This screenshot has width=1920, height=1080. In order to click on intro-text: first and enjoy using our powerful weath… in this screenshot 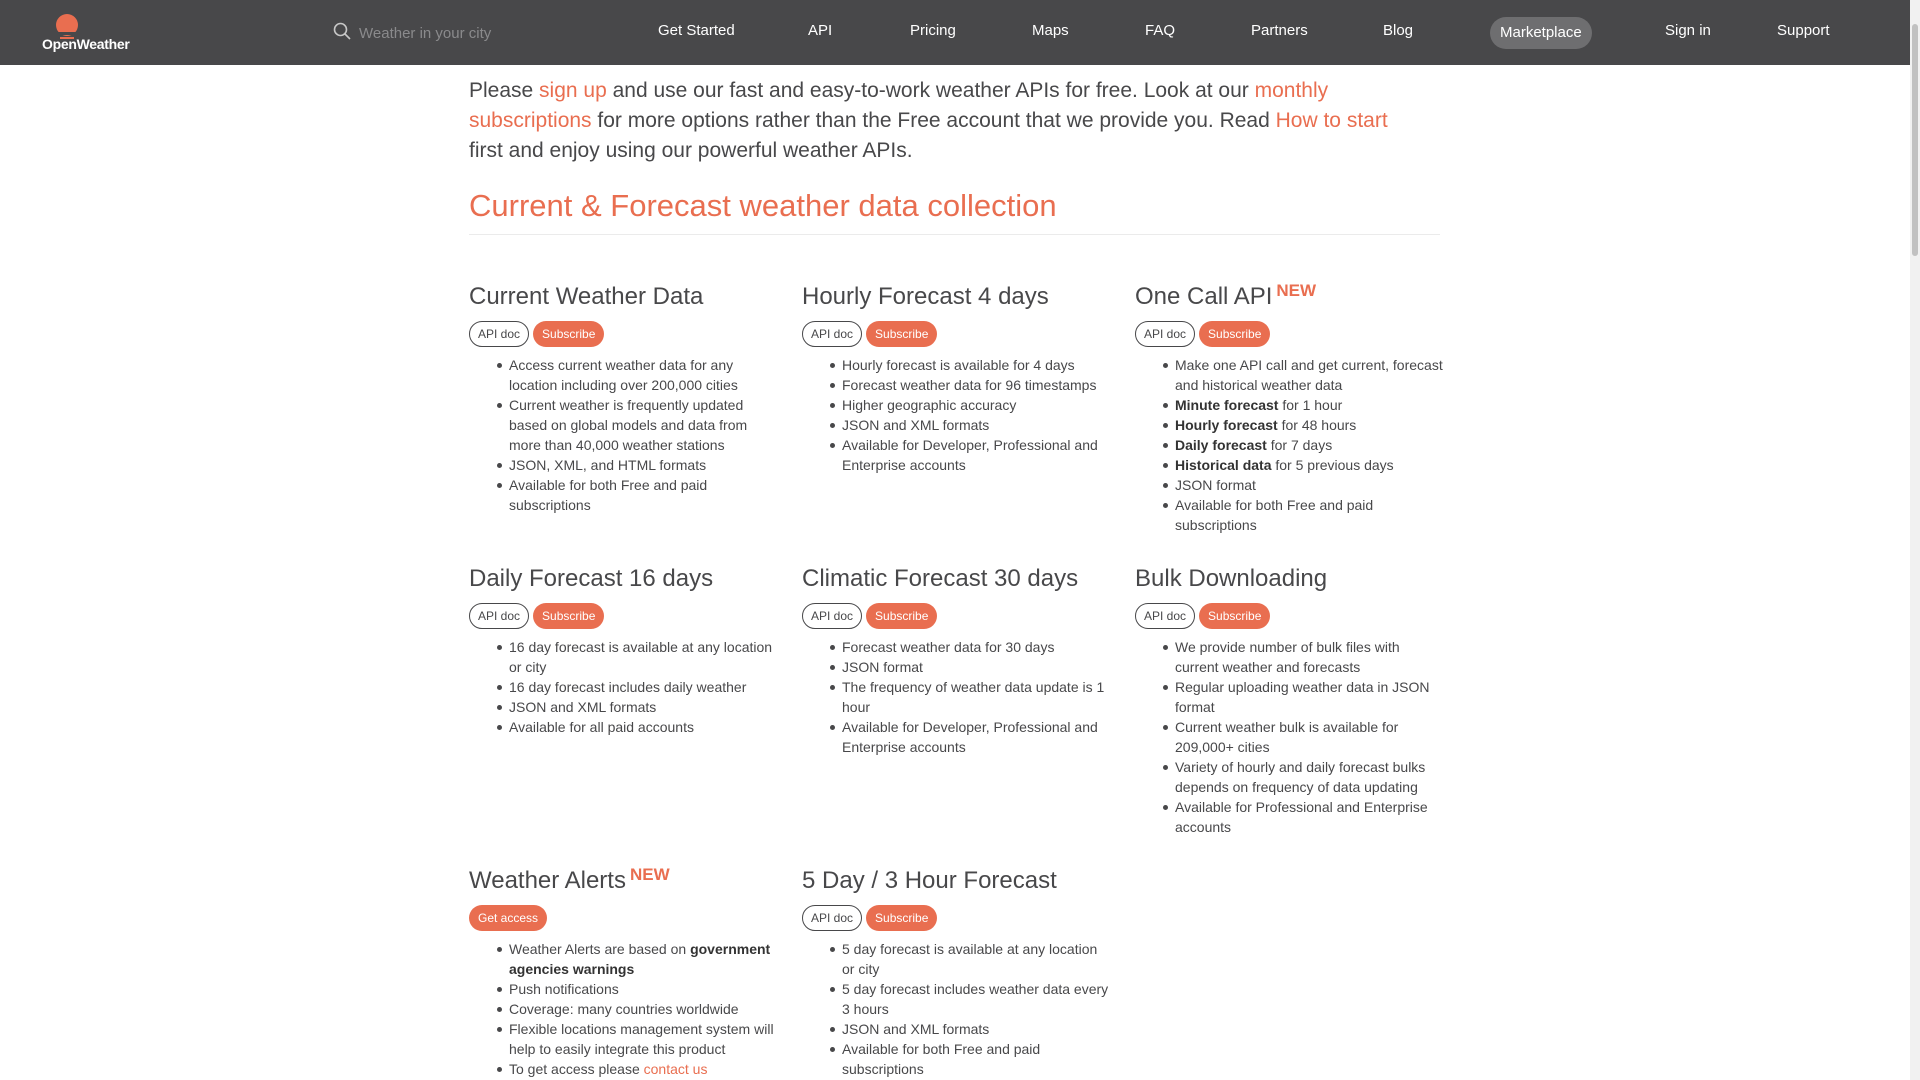, I will do `click(691, 150)`.